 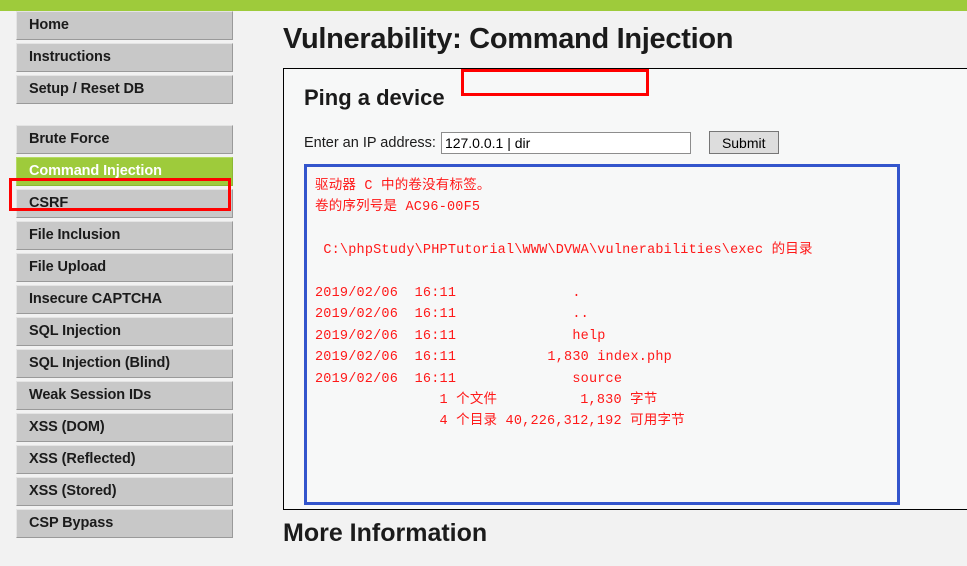 I want to click on submit-button: Submit, so click(x=743, y=142).